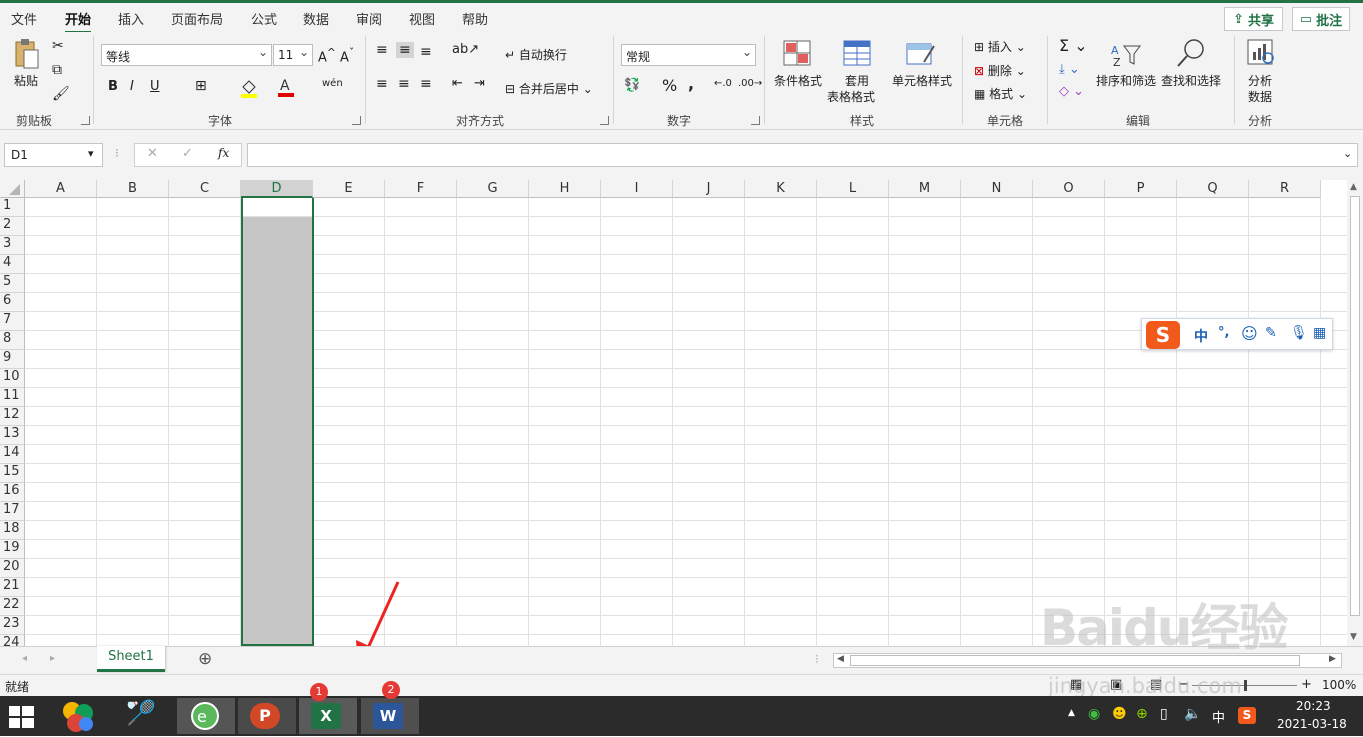 The image size is (1363, 737). I want to click on qq-icon: ☻, so click(1119, 714).